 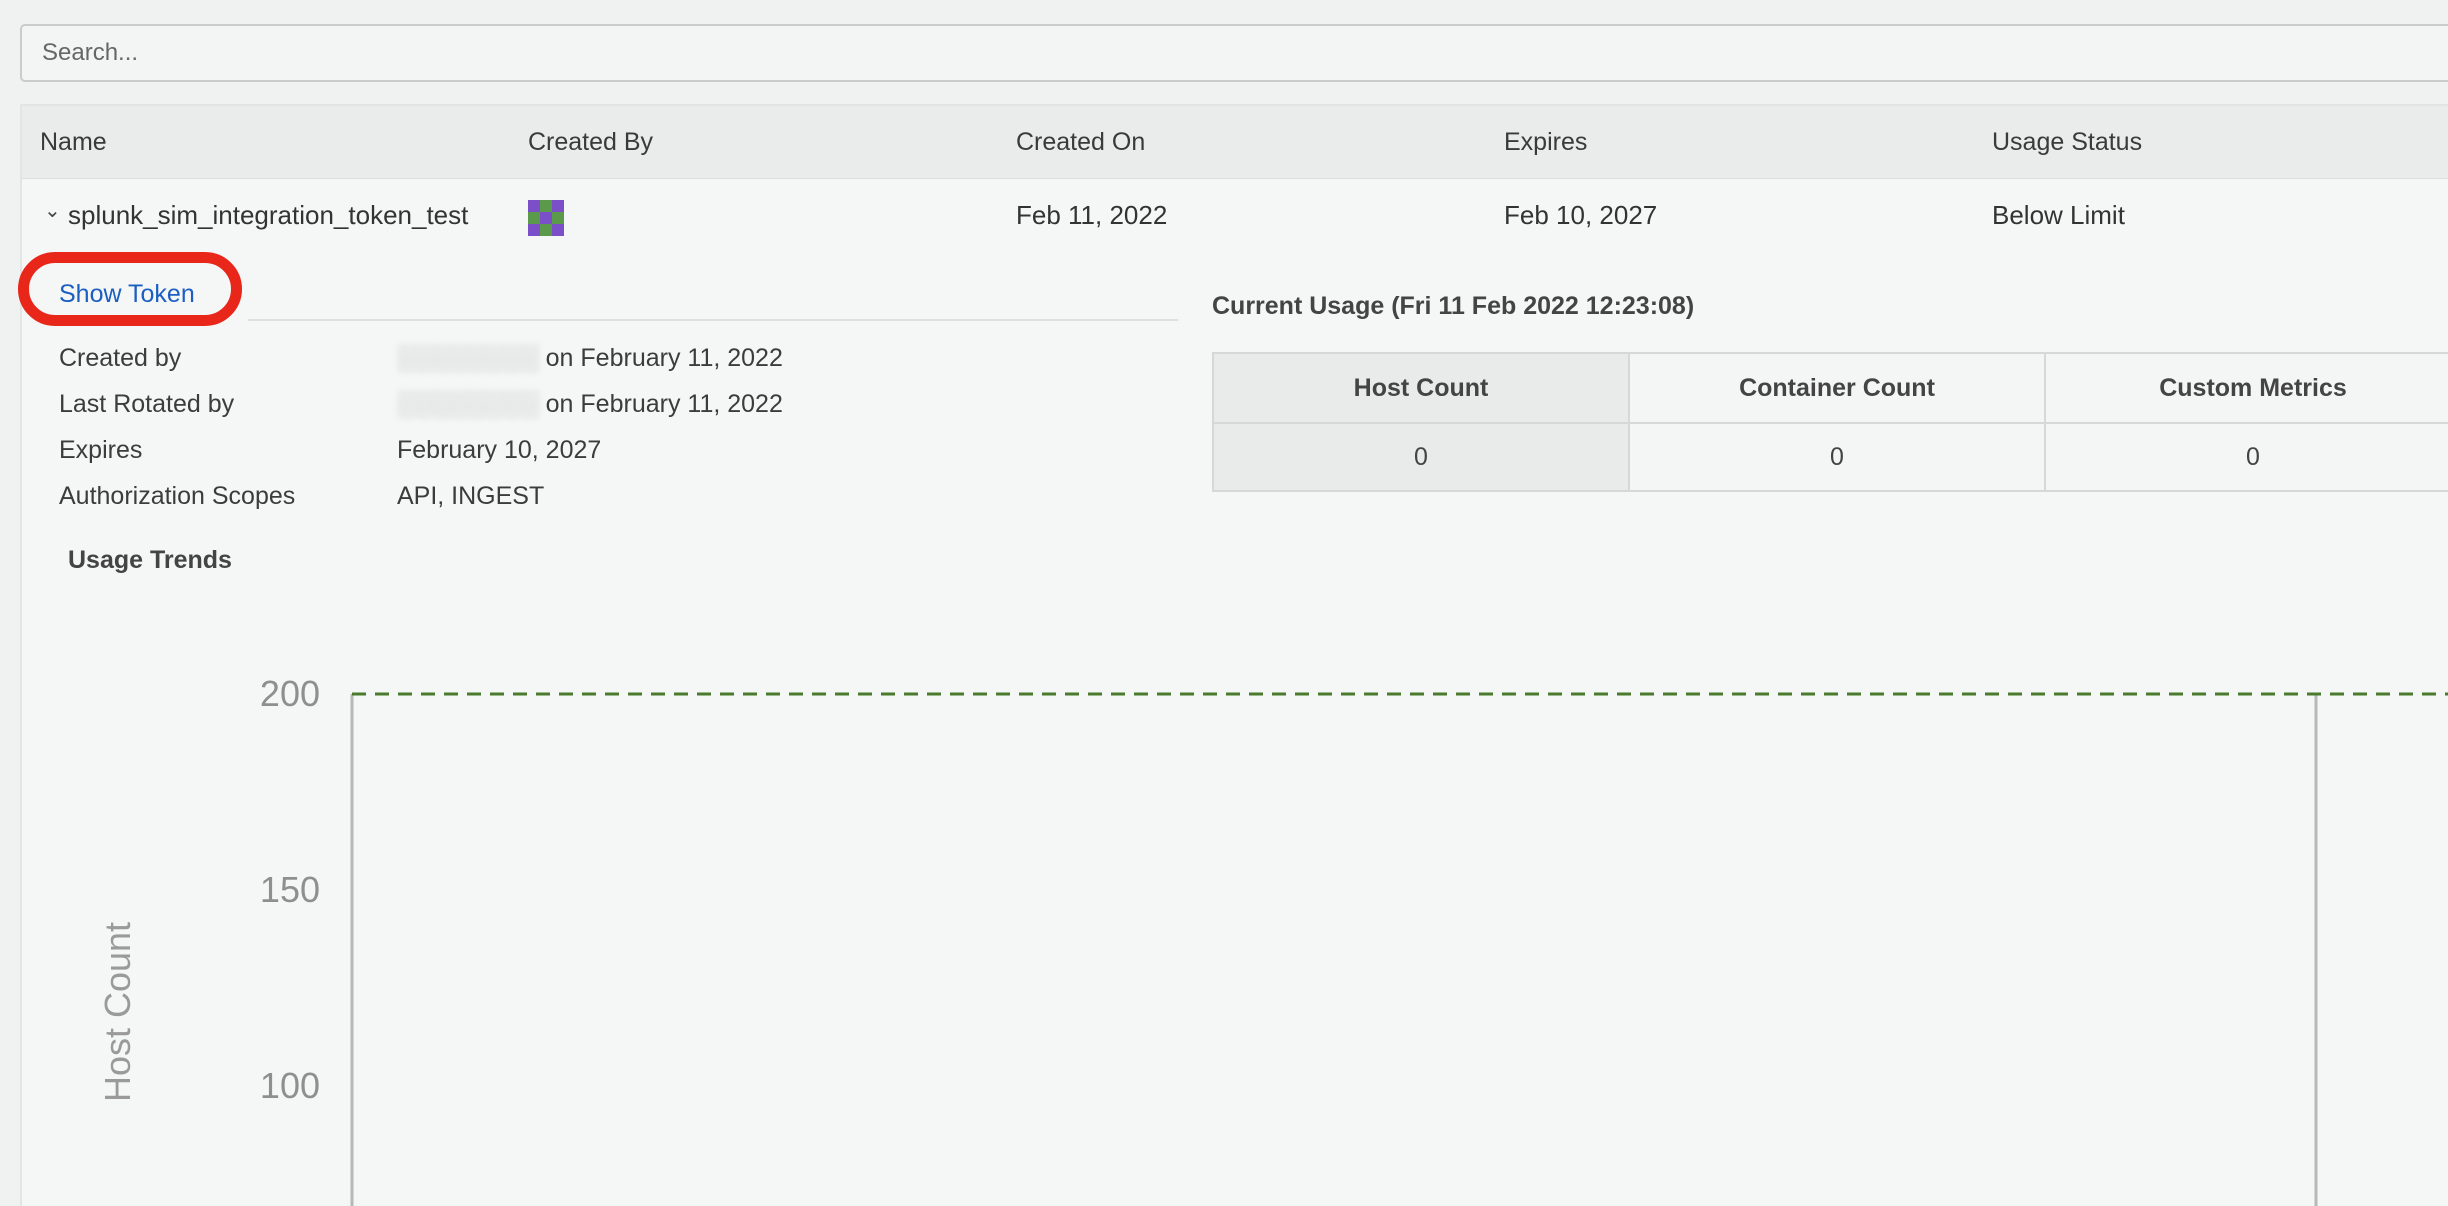 I want to click on chart-y-tick-150: 150, so click(x=290, y=889).